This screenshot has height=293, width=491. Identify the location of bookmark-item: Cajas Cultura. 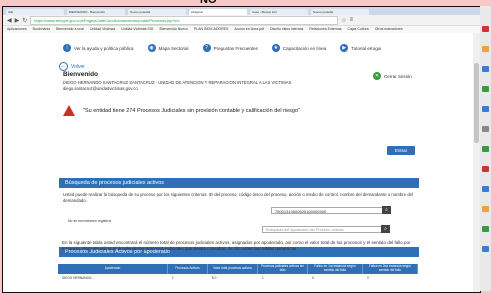
(357, 29).